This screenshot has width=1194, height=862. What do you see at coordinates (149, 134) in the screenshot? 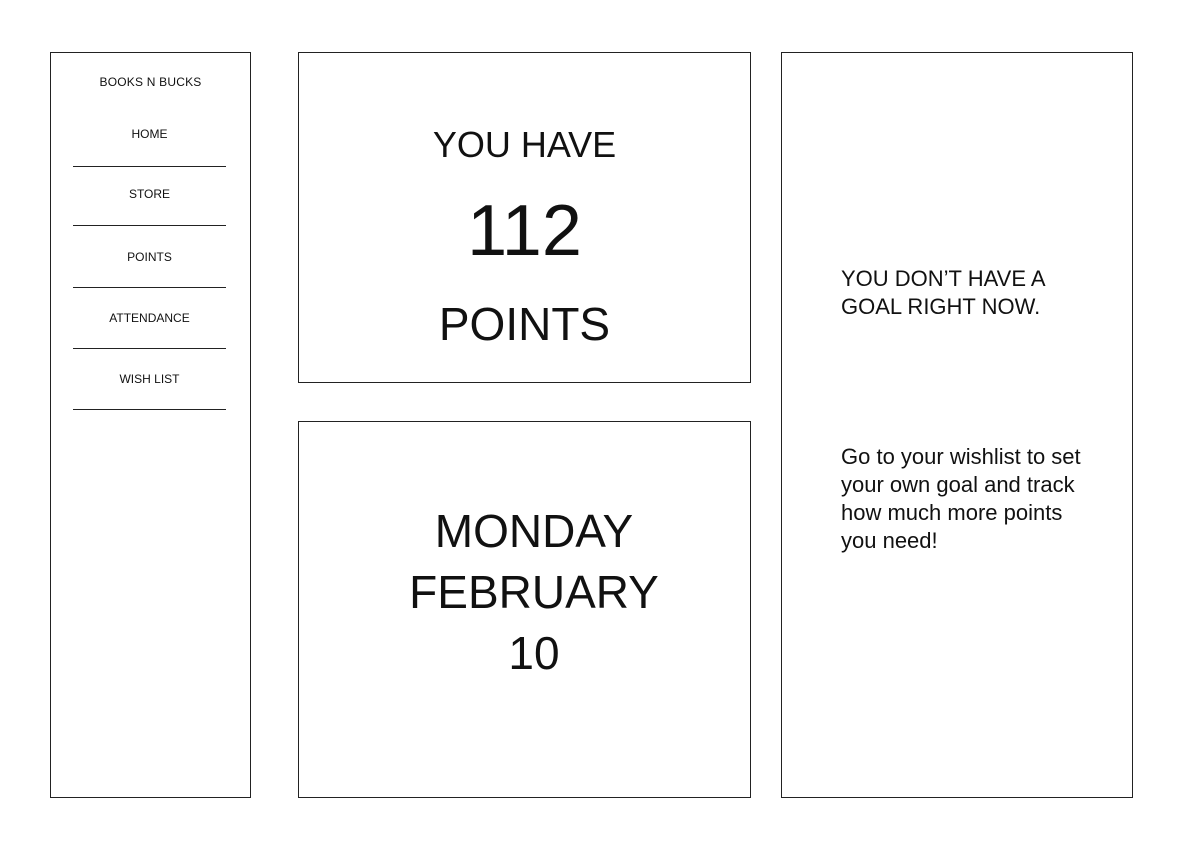
I see `sidebar-item-label: HOME` at bounding box center [149, 134].